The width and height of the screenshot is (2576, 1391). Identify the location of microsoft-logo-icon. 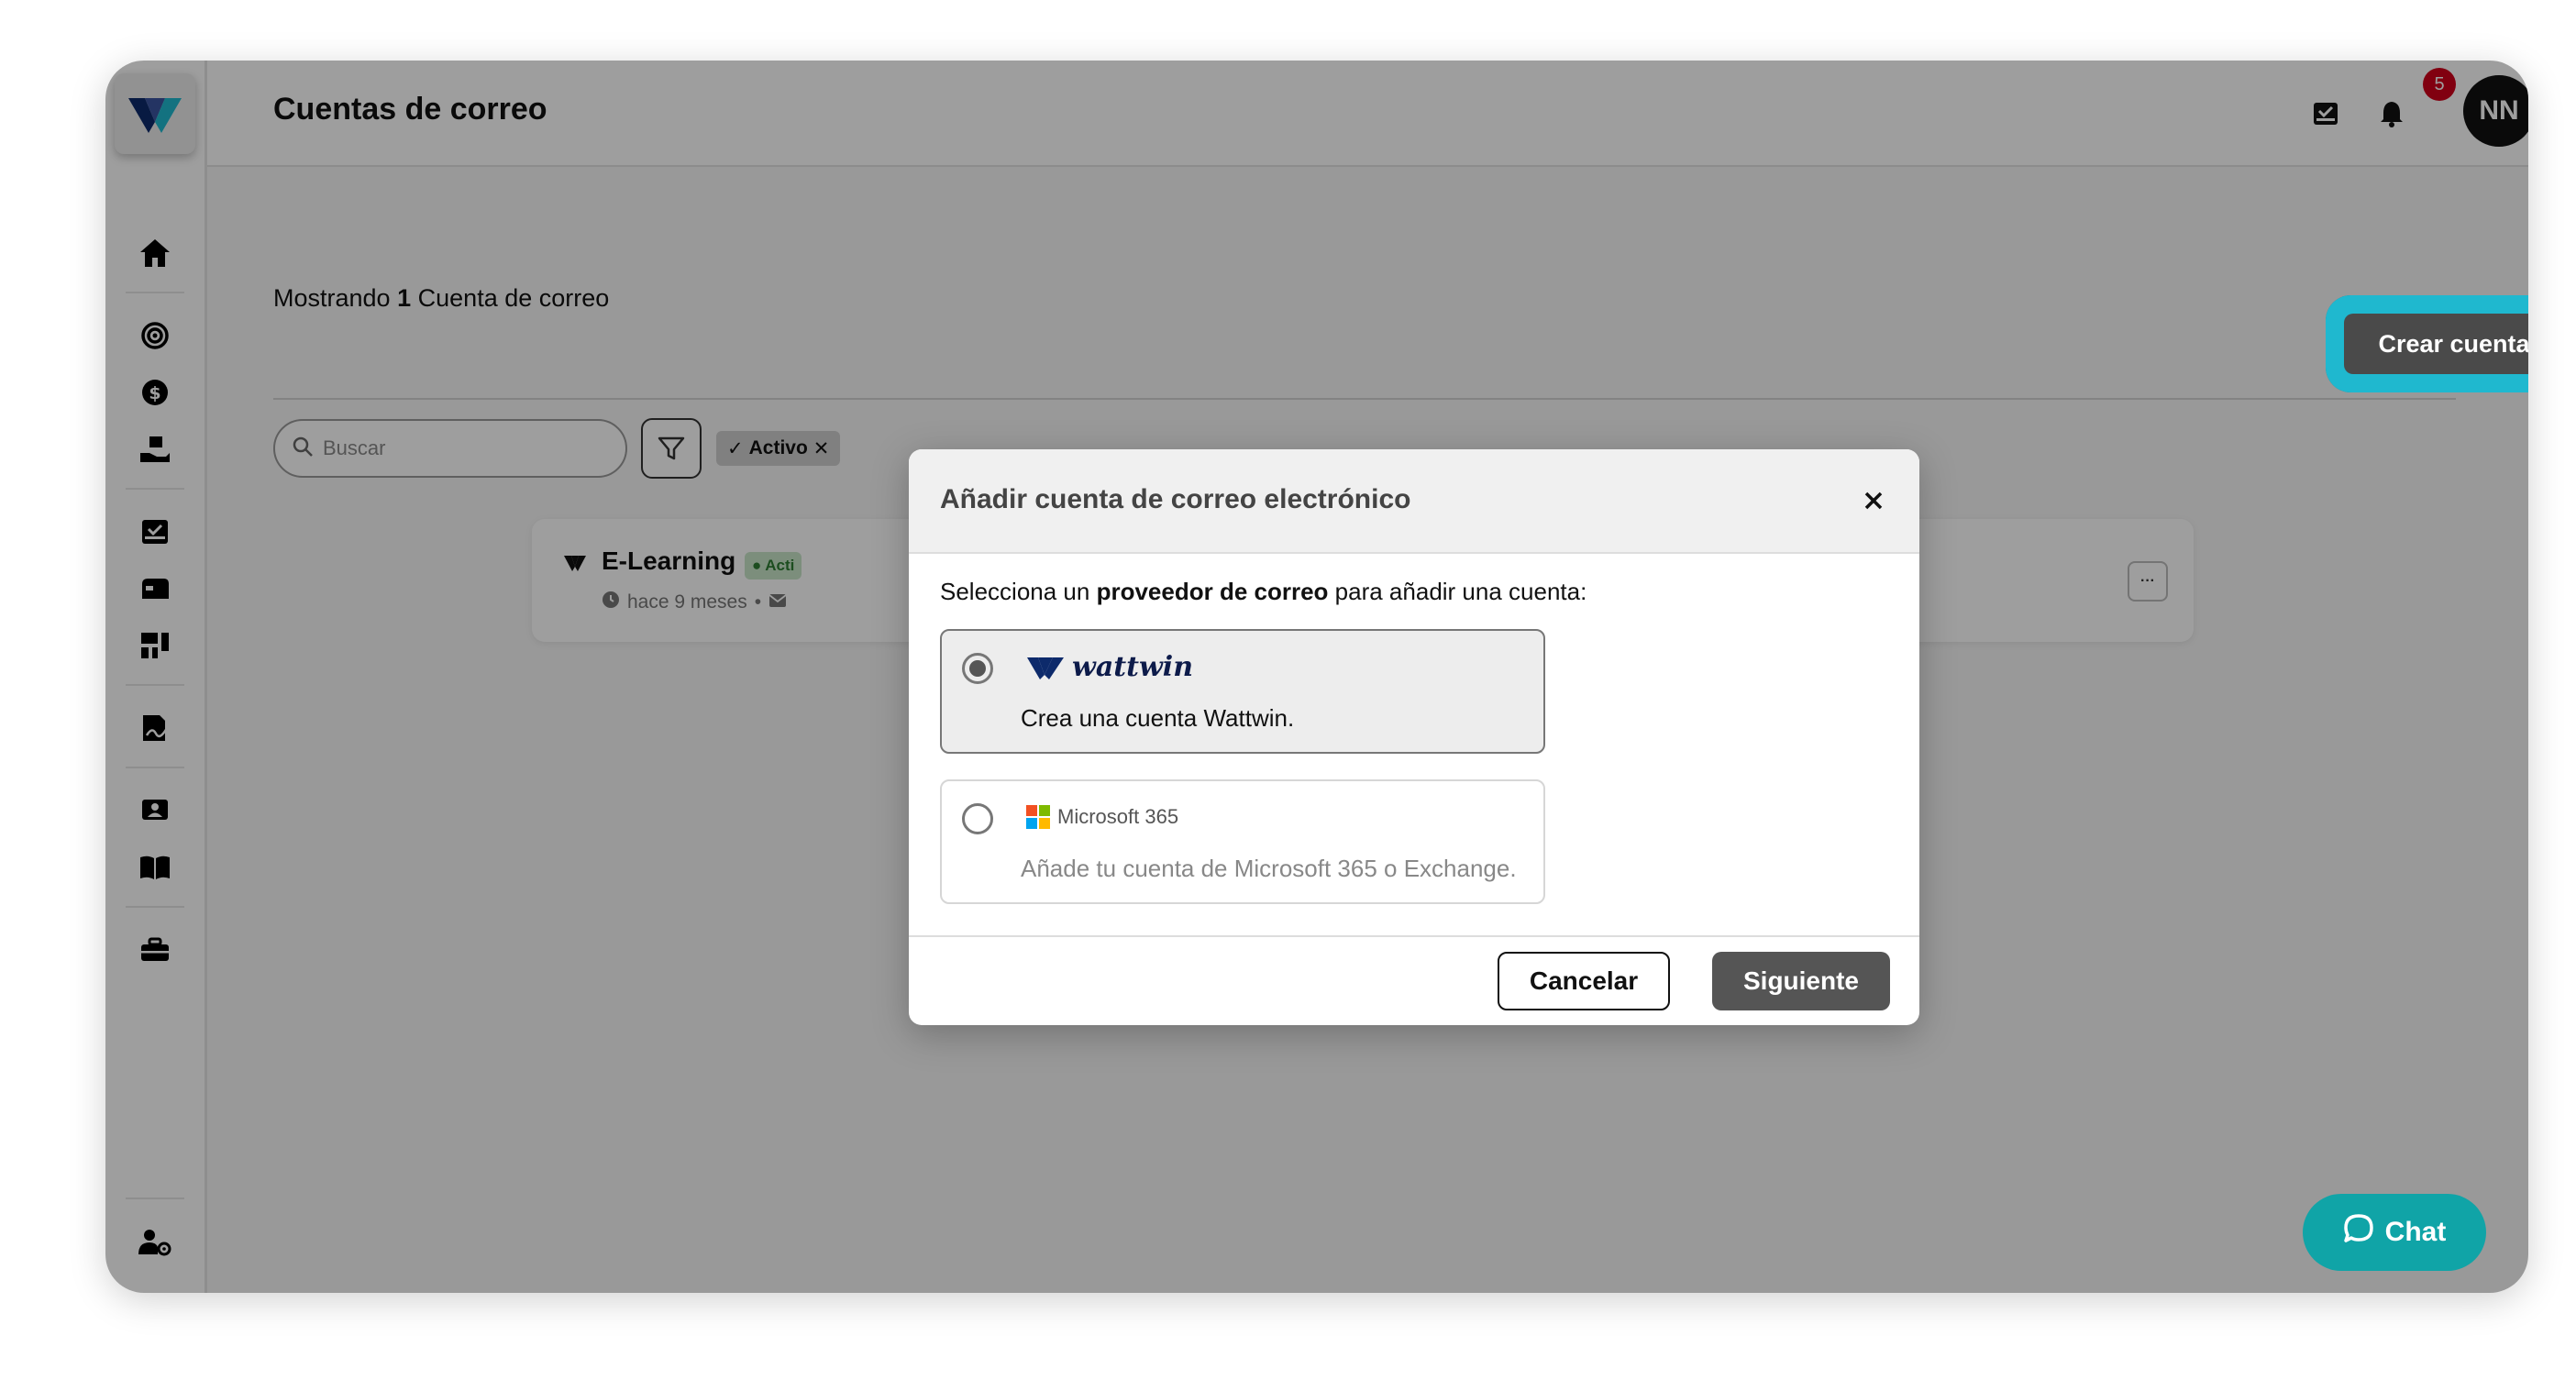
(1038, 817).